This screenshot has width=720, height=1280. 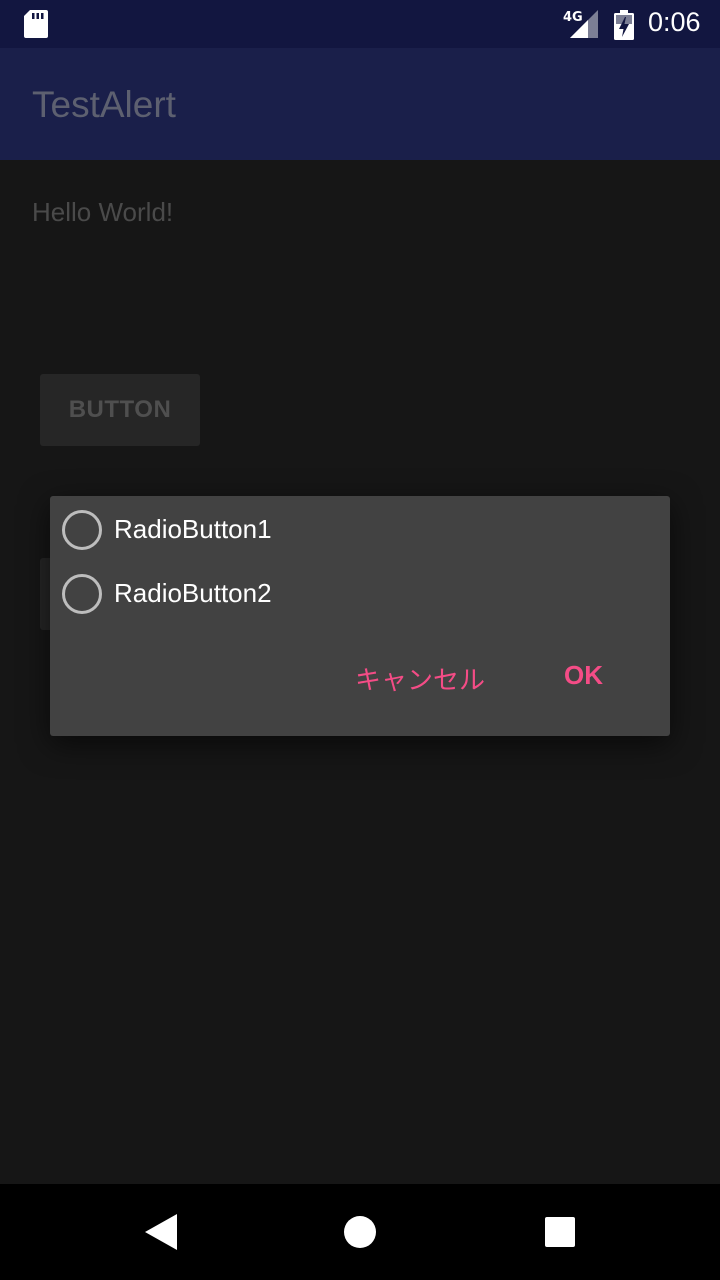 What do you see at coordinates (420, 678) in the screenshot?
I see `cancel-button: キャンセル` at bounding box center [420, 678].